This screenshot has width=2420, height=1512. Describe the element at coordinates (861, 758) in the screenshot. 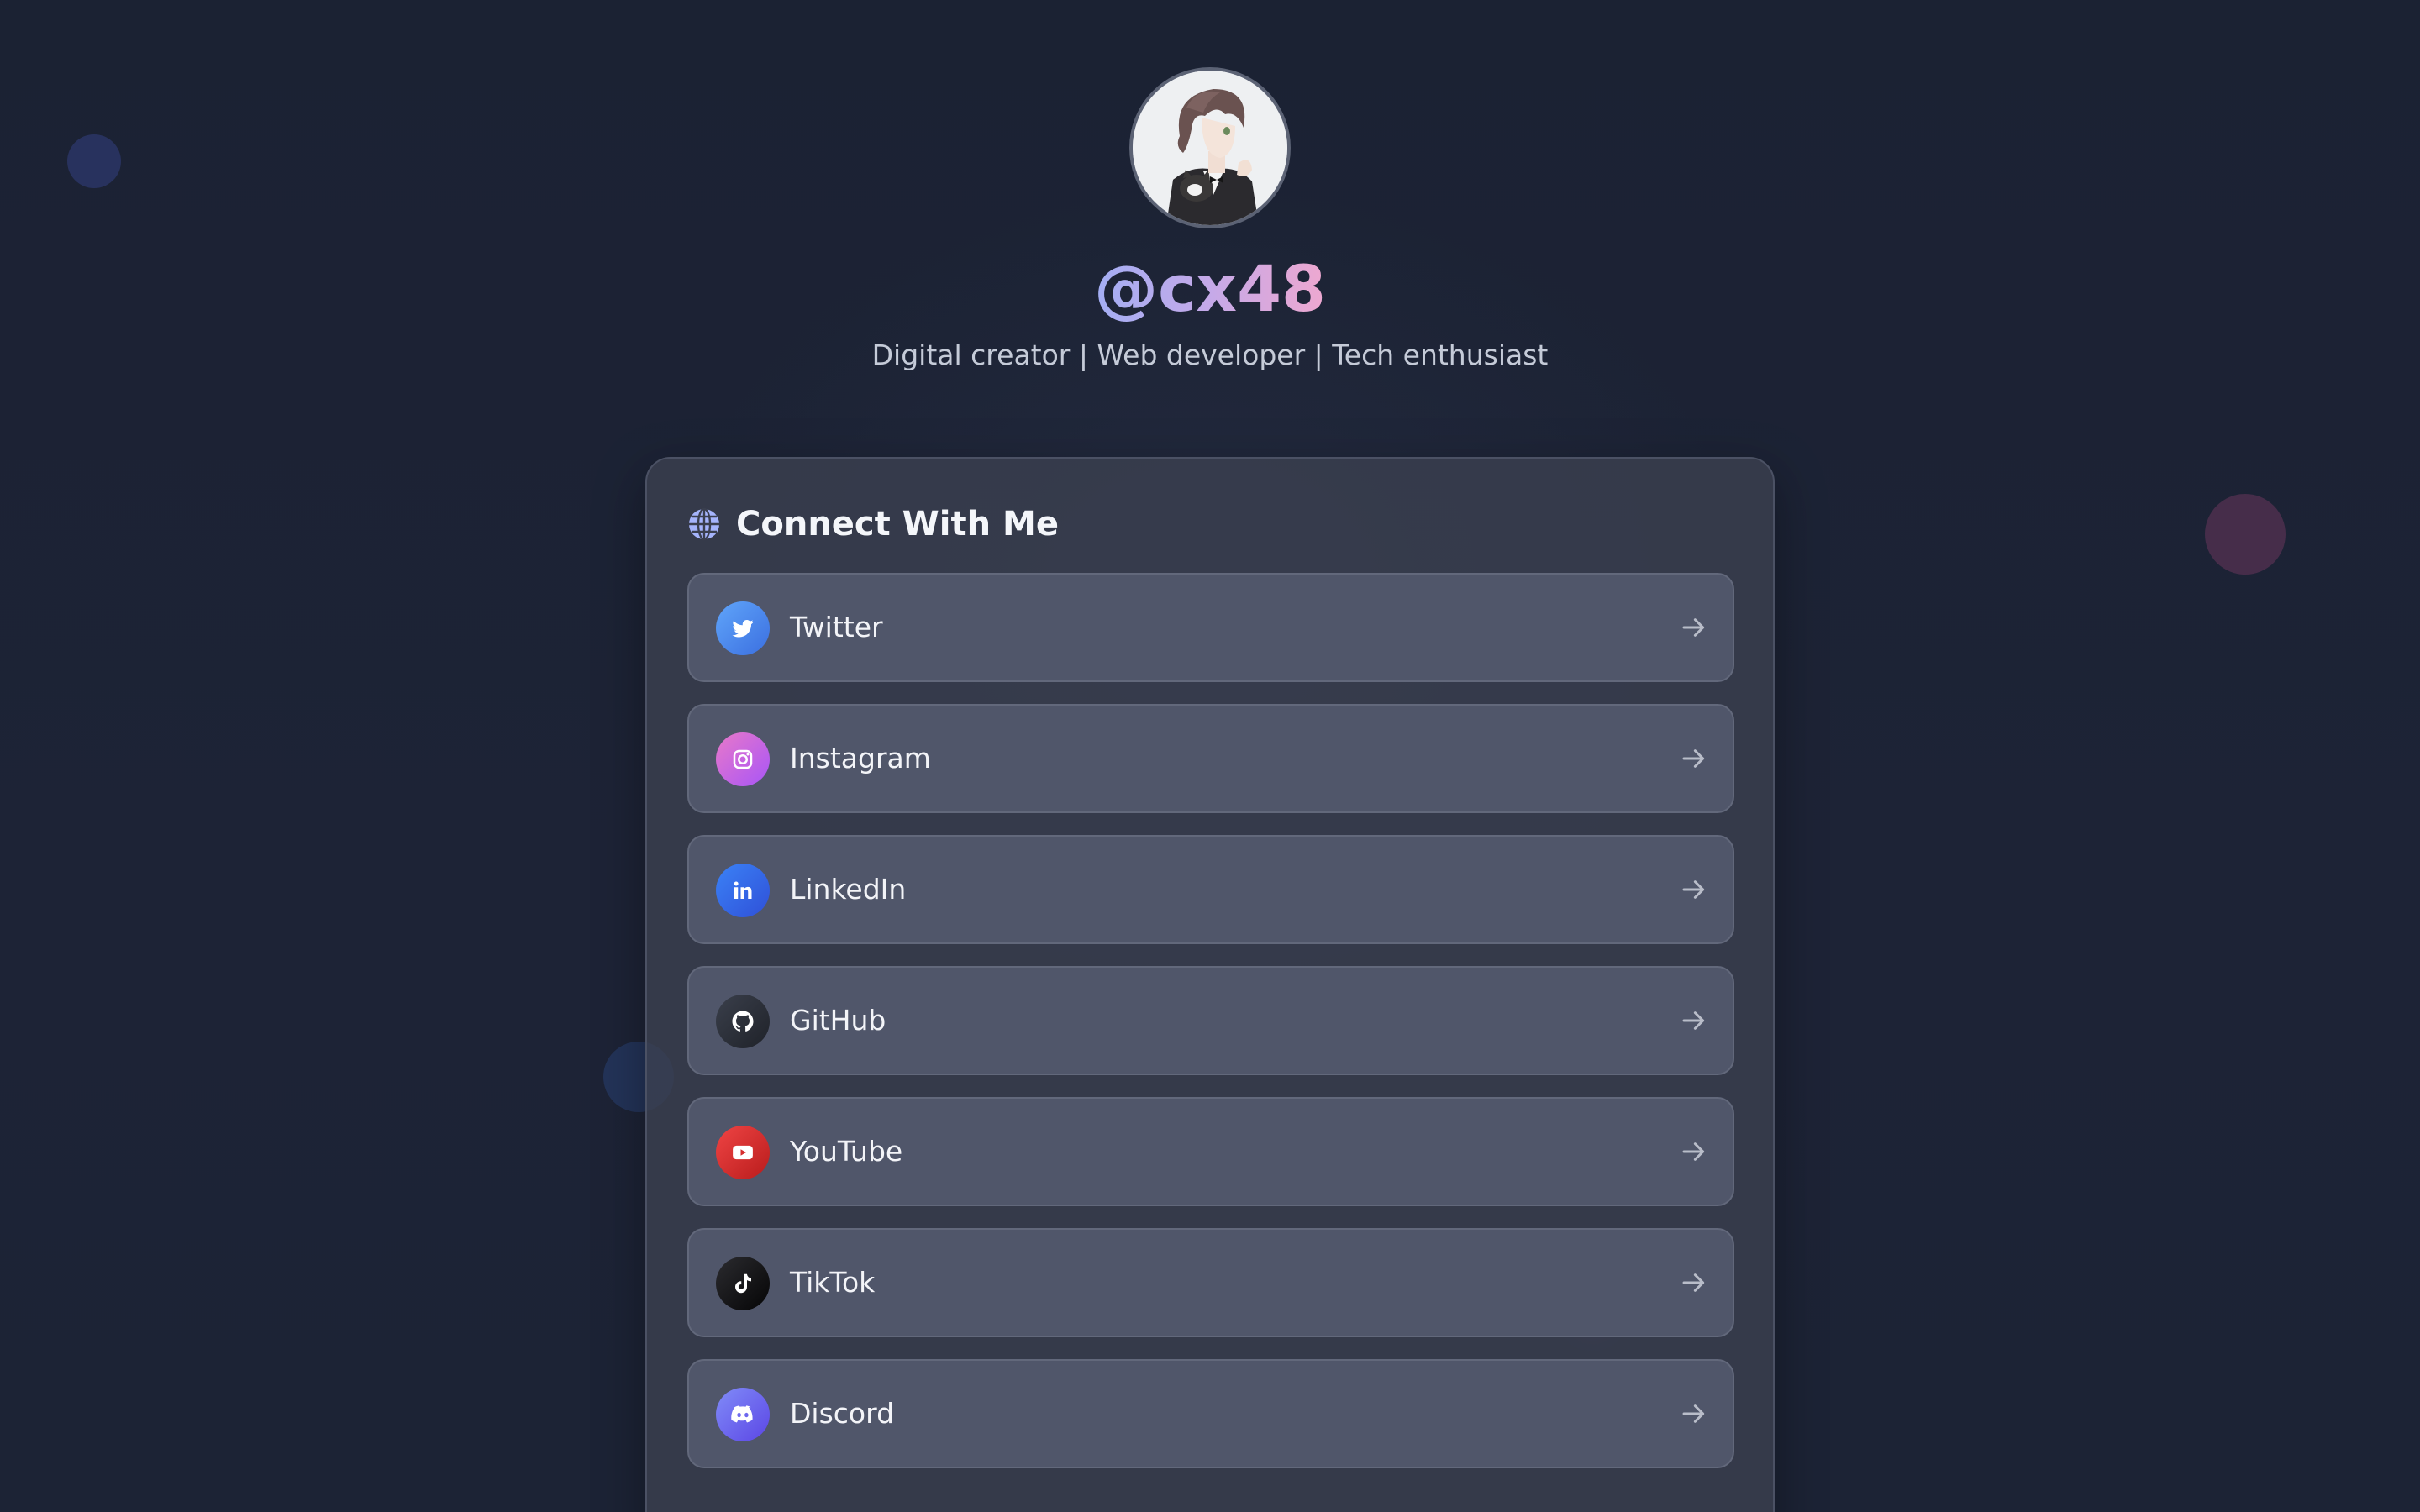

I see `link-label: Instagram` at that location.